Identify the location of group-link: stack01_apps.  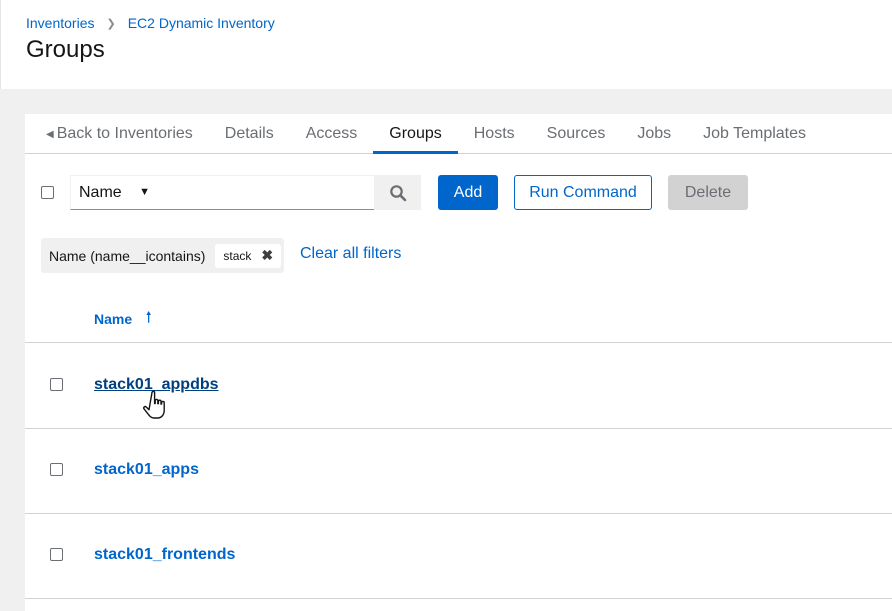
(146, 470).